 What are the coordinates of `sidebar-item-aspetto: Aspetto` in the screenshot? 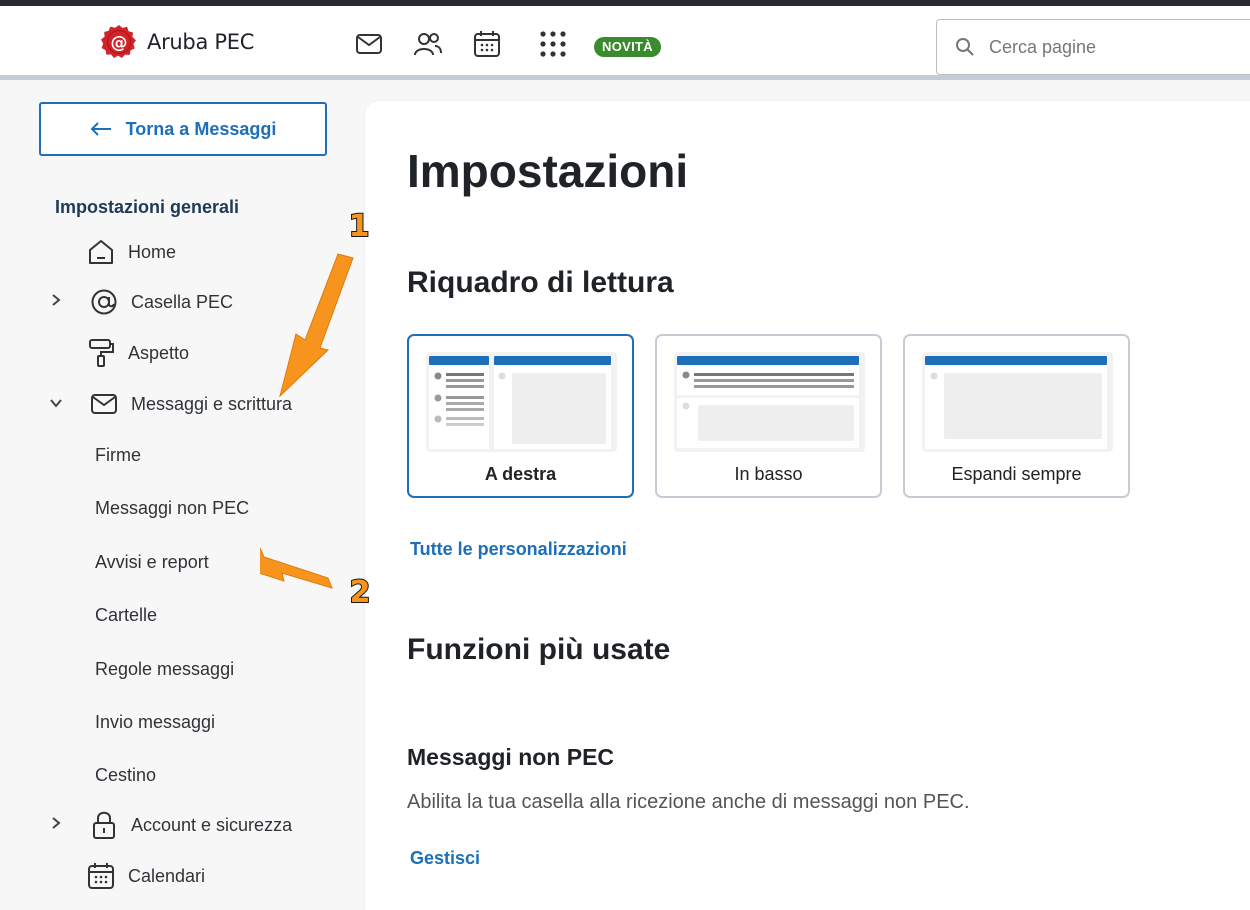 It's located at (170, 353).